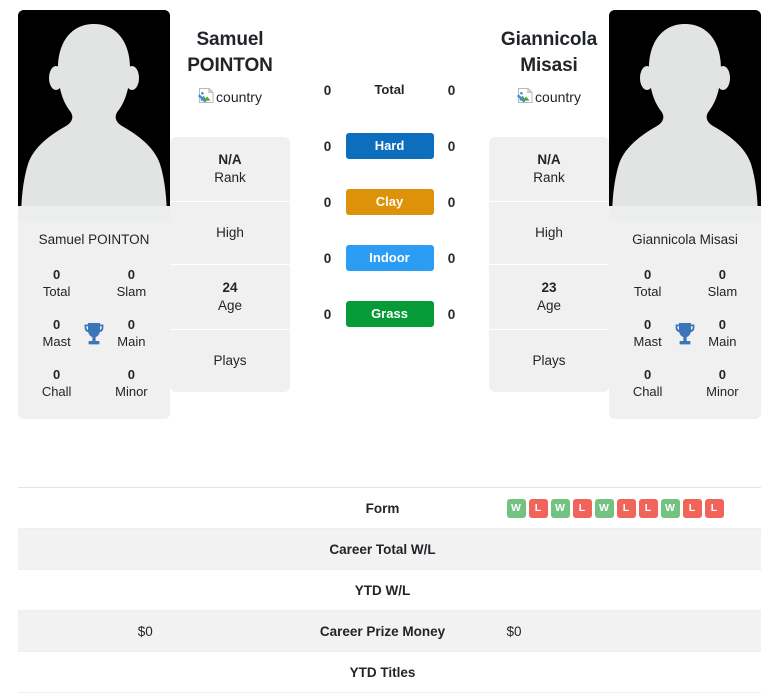 Image resolution: width=779 pixels, height=699 pixels. What do you see at coordinates (647, 391) in the screenshot?
I see `right-challenger-titles-label: Chall` at bounding box center [647, 391].